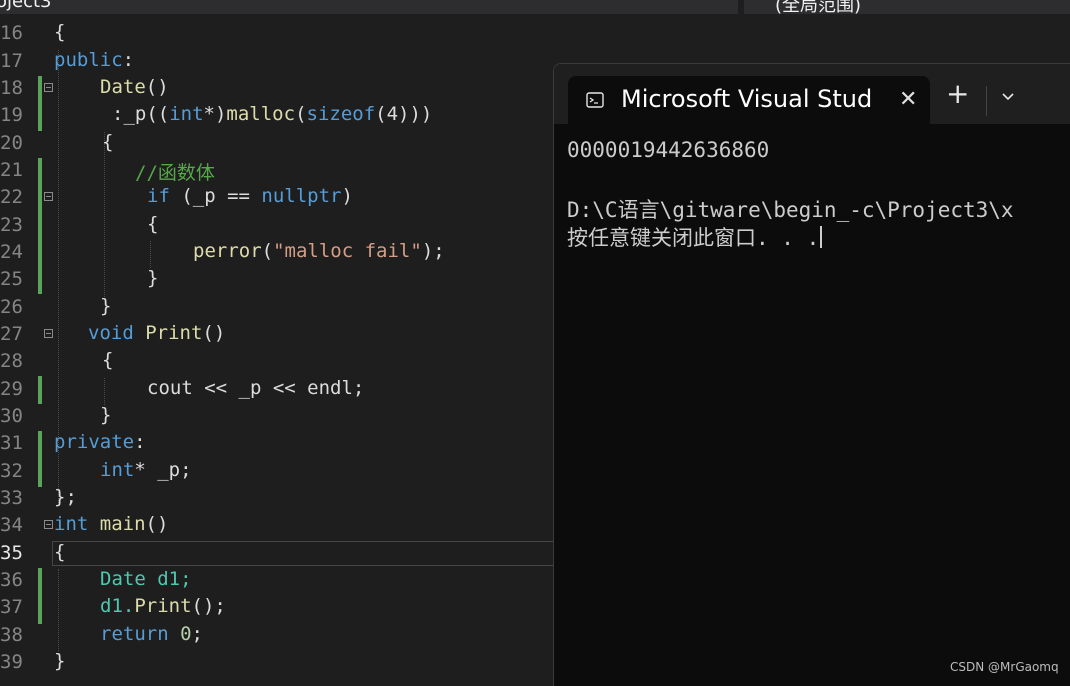 The width and height of the screenshot is (1070, 686). I want to click on terminal-icon, so click(595, 100).